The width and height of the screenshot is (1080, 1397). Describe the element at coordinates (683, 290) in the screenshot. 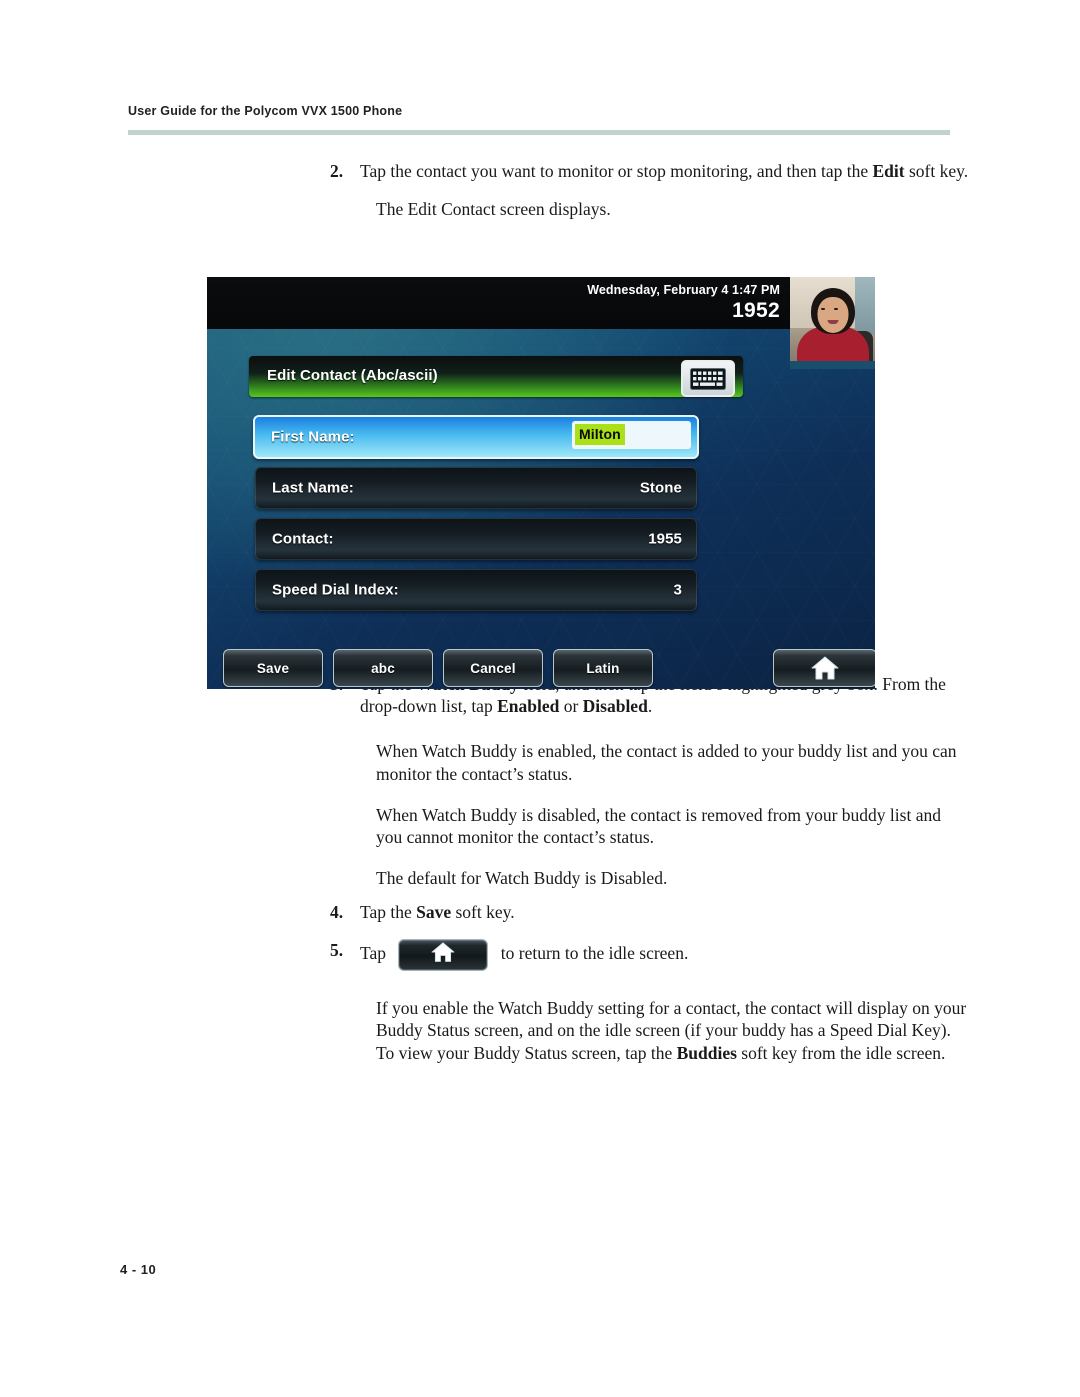

I see `status-datetime: Wednesday, February 4 1:47 PM` at that location.